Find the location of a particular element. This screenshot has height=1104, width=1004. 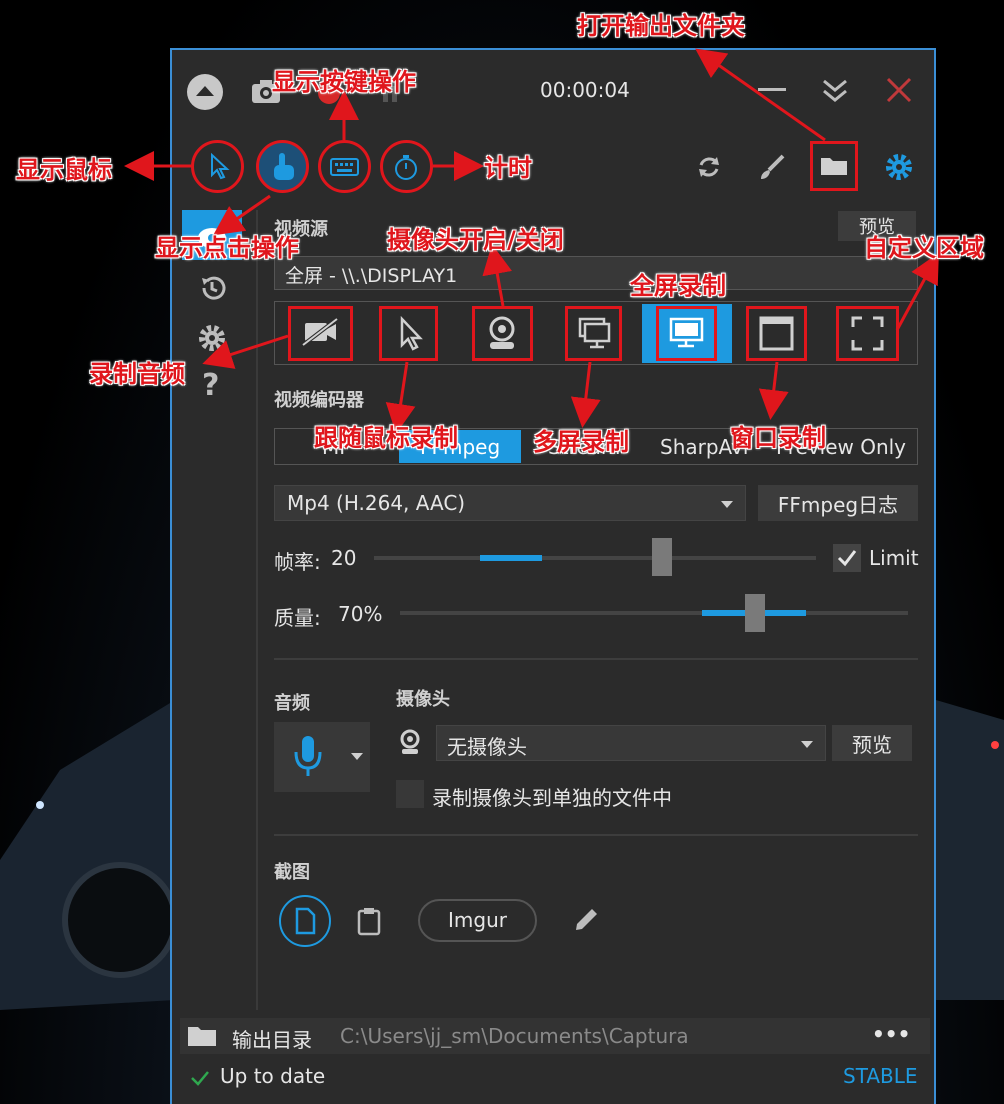

annotation-show-mouse: 显示鼠标 is located at coordinates (64, 170).